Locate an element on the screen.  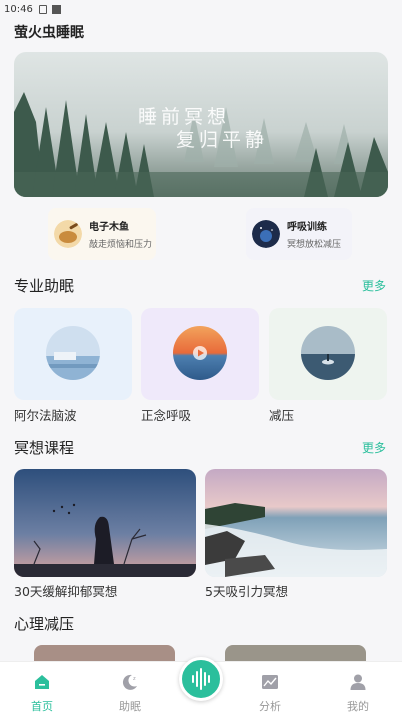
stress-relief-image is located at coordinates (328, 353).